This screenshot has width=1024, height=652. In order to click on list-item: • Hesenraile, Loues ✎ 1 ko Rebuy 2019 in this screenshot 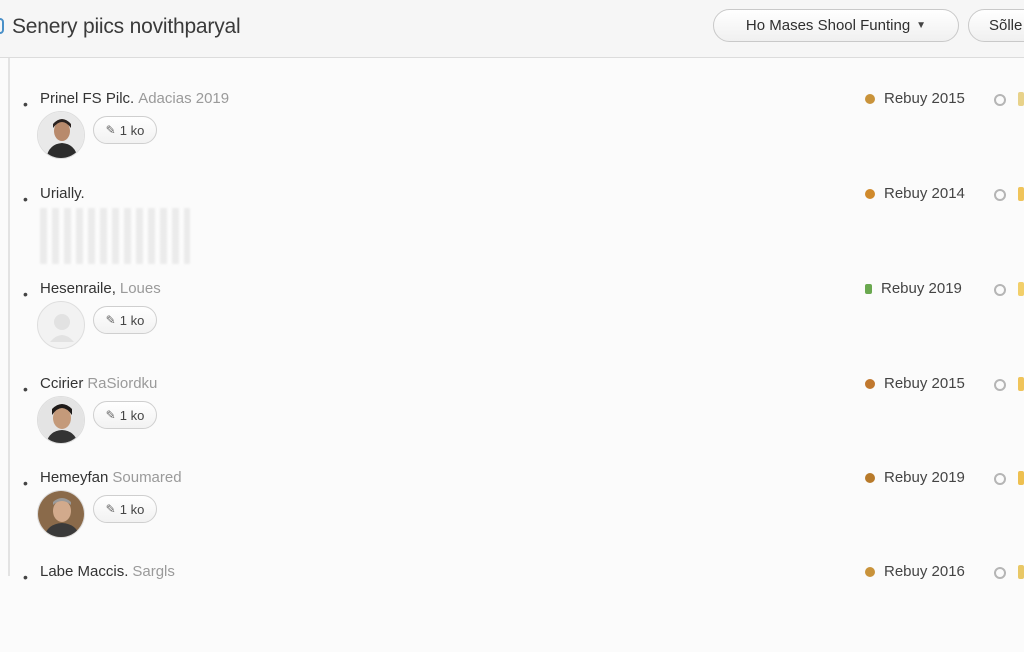, I will do `click(512, 322)`.